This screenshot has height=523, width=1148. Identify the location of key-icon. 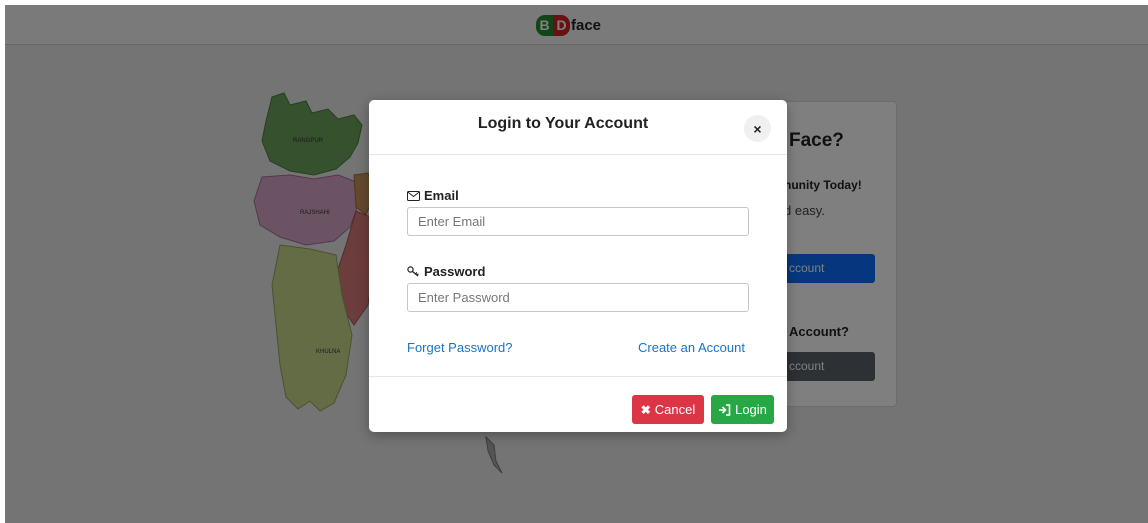
(413, 271).